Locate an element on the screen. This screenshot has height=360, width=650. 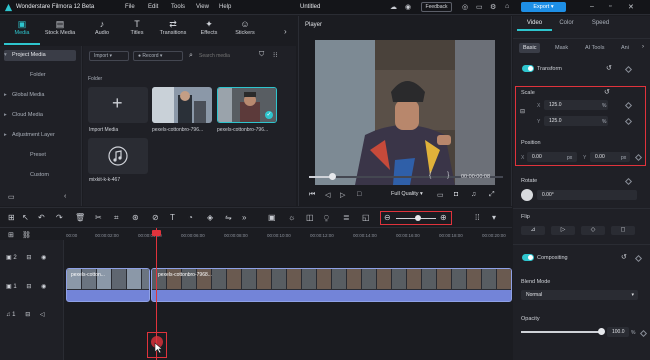
account-icon: ◎ is located at coordinates (465, 7).